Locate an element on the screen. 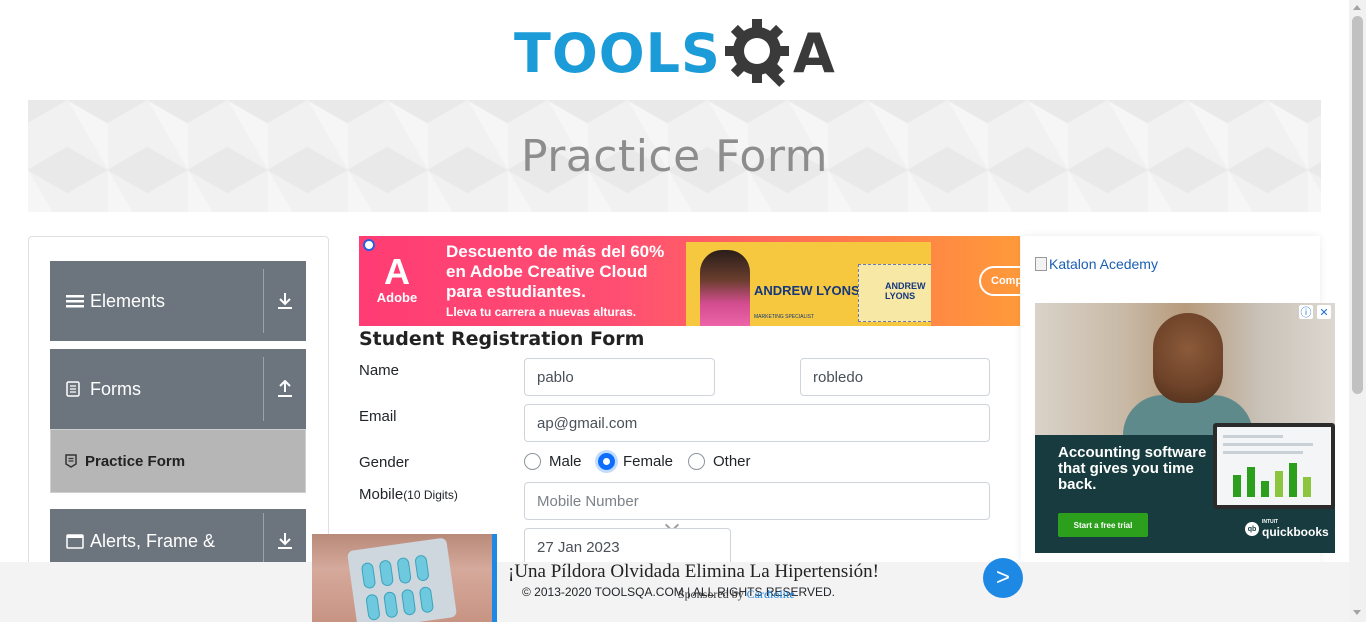 The width and height of the screenshot is (1366, 622). ad-business-card: ANDREW LYONS is located at coordinates (894, 293).